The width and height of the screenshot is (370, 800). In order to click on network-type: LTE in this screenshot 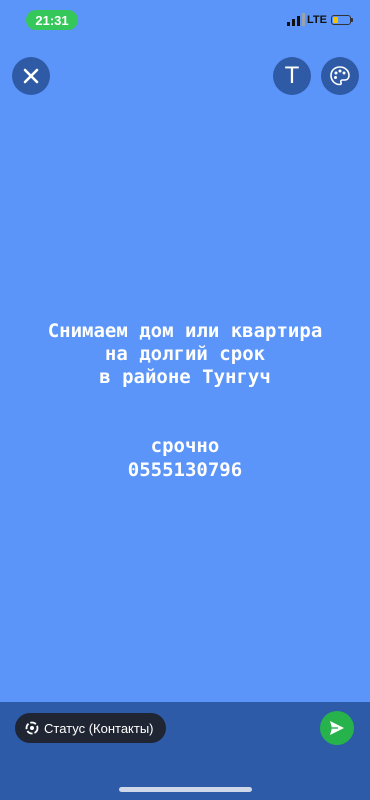, I will do `click(317, 20)`.